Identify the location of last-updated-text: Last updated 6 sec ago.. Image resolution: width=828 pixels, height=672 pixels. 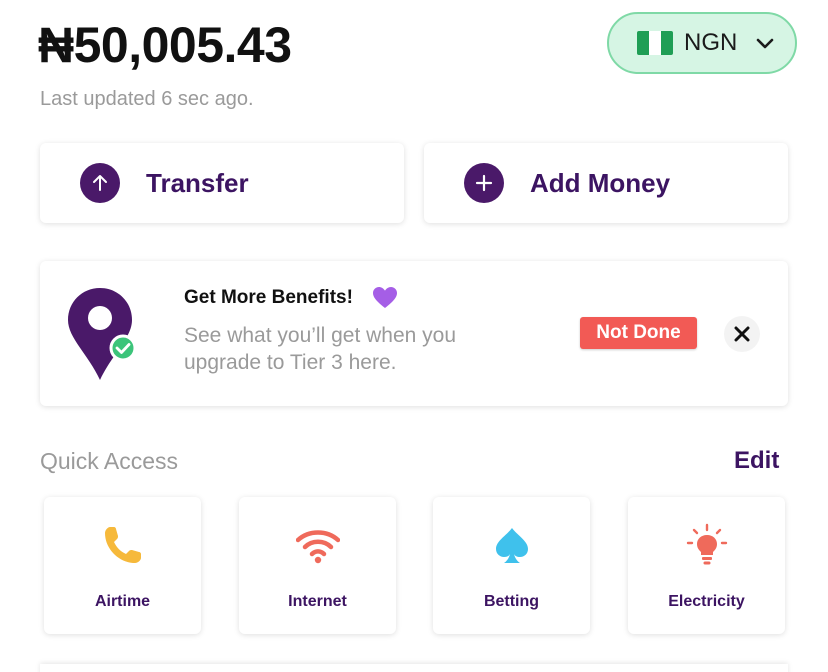
(147, 99).